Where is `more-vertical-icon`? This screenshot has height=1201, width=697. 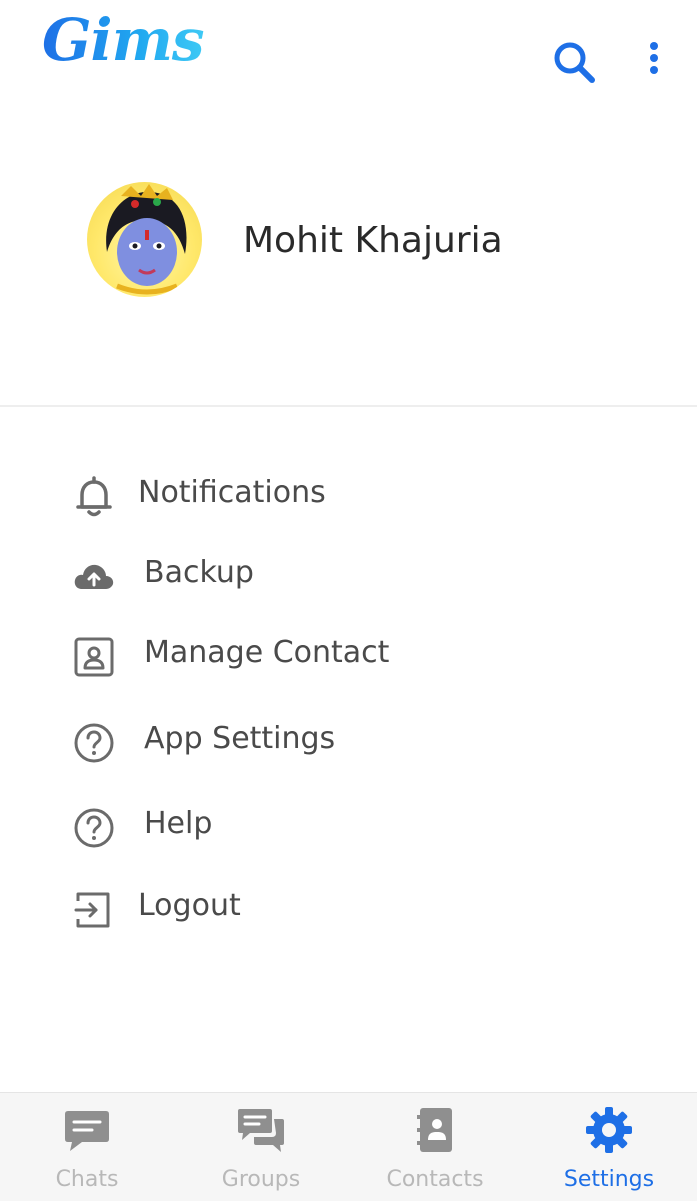
more-vertical-icon is located at coordinates (654, 58).